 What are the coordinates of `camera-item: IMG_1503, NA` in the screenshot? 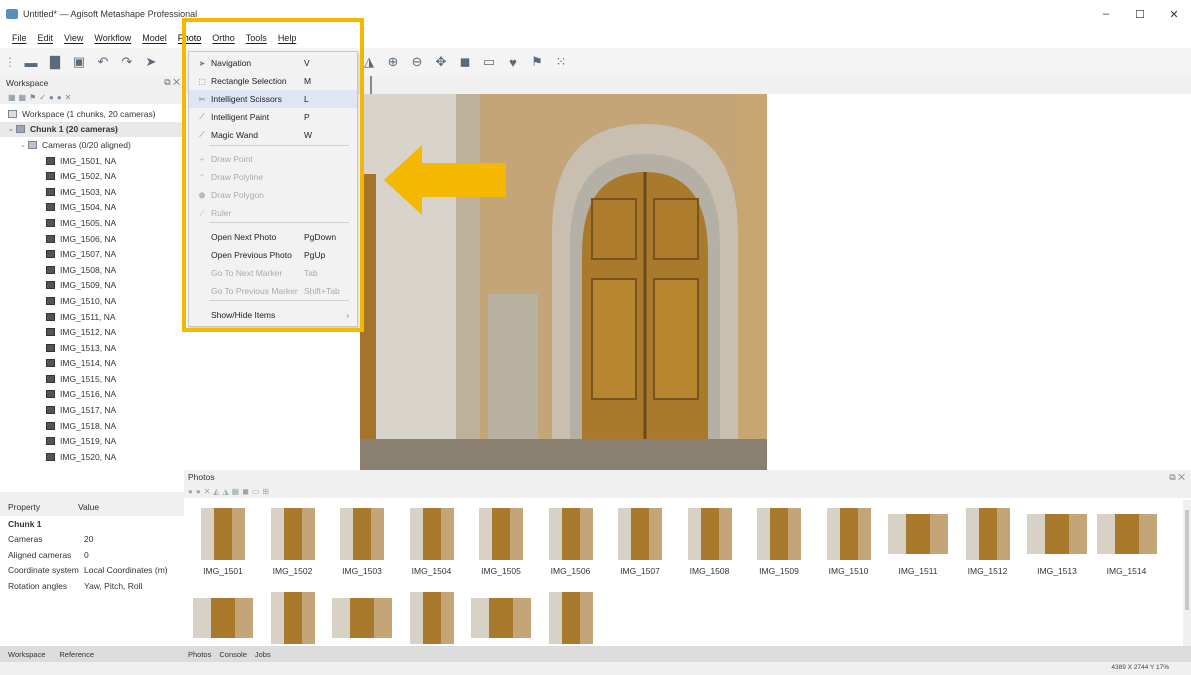 It's located at (92, 192).